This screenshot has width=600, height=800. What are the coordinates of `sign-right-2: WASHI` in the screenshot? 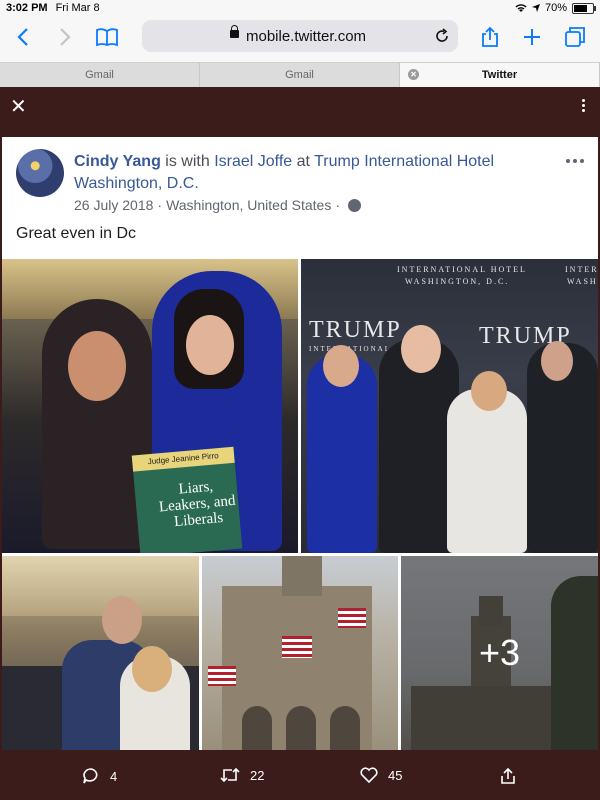 It's located at (582, 281).